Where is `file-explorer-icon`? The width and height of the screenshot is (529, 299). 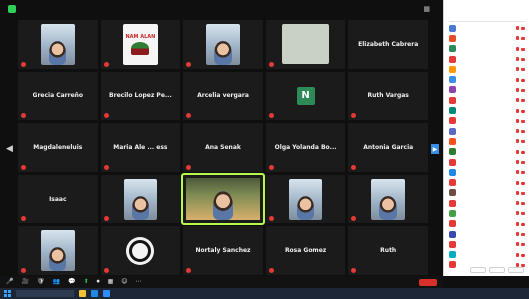
file-explorer-icon is located at coordinates (82, 293).